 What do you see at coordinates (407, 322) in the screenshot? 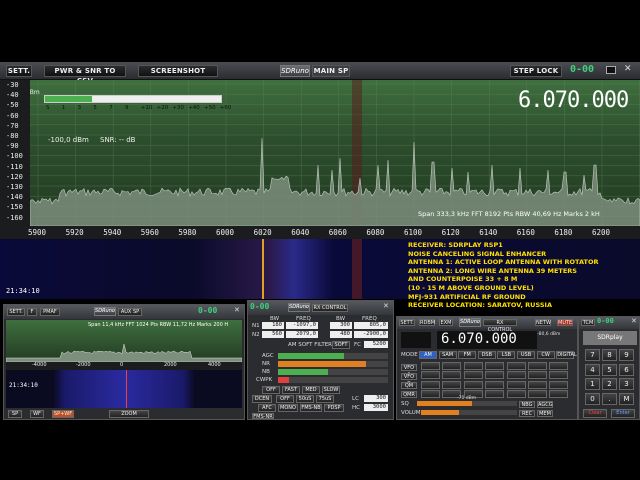
I see `rsp-settings-button: SETT.` at bounding box center [407, 322].